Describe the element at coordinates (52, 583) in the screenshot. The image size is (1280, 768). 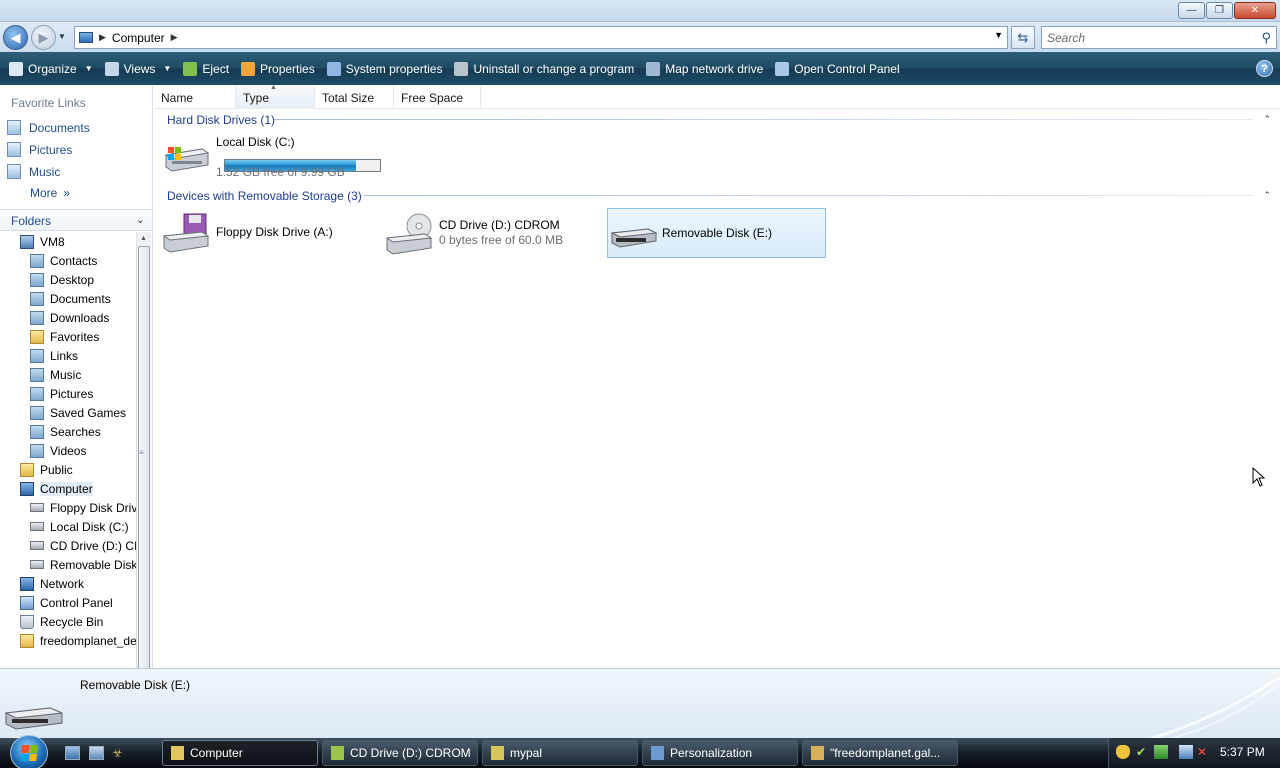
I see `tree-item-network: Network` at that location.